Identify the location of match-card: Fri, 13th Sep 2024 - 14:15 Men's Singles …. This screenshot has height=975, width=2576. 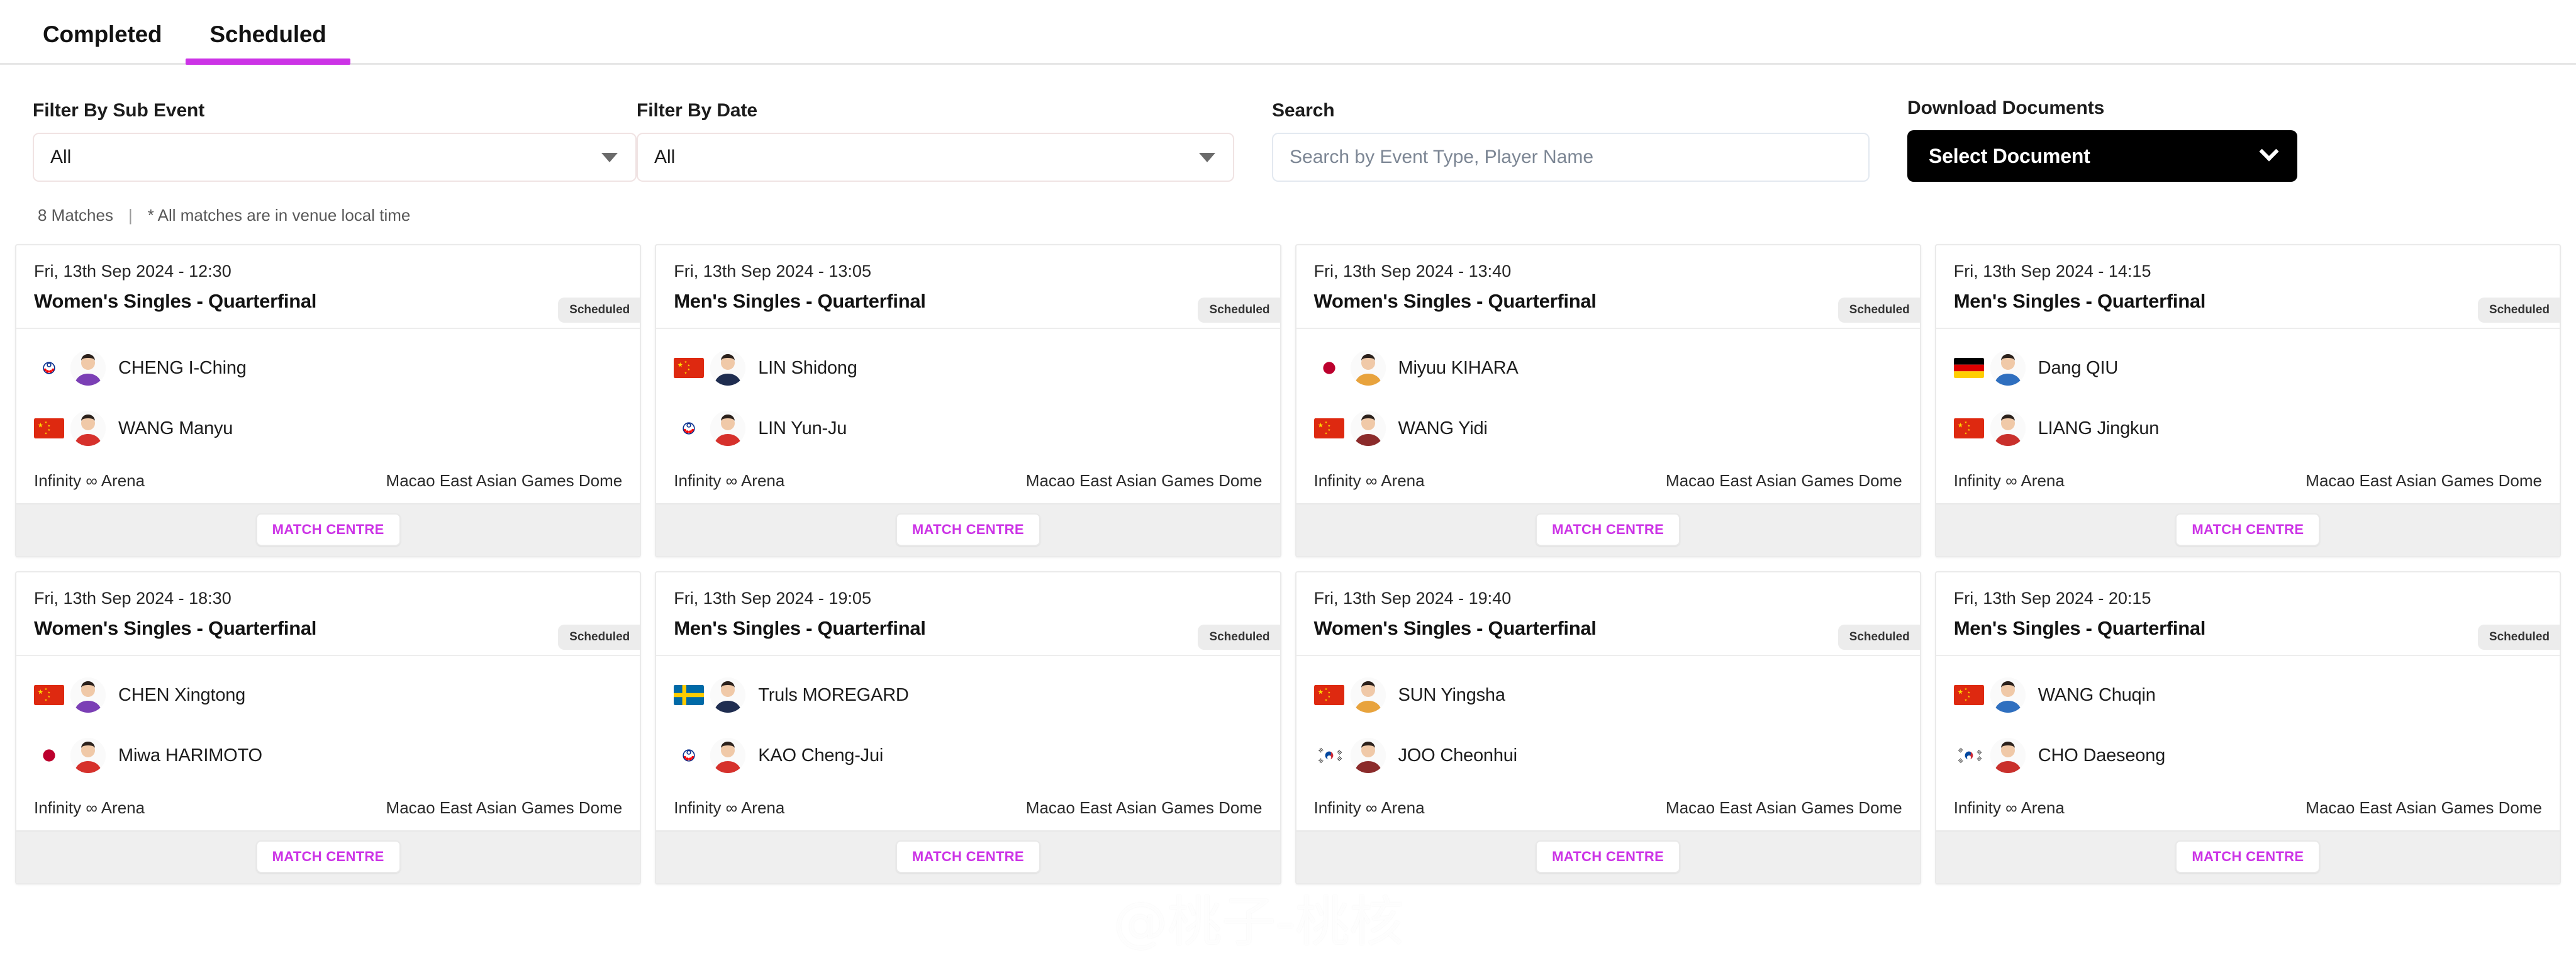
(2247, 400).